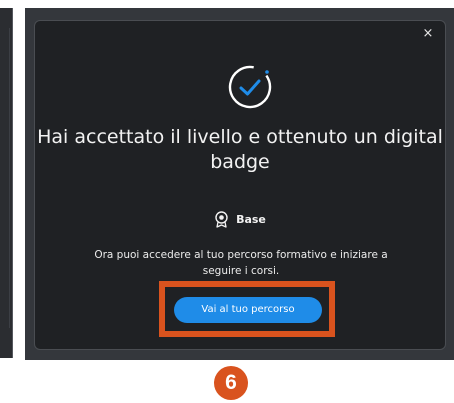  What do you see at coordinates (248, 310) in the screenshot?
I see `go-to-path-button: Vai al tuo percorso` at bounding box center [248, 310].